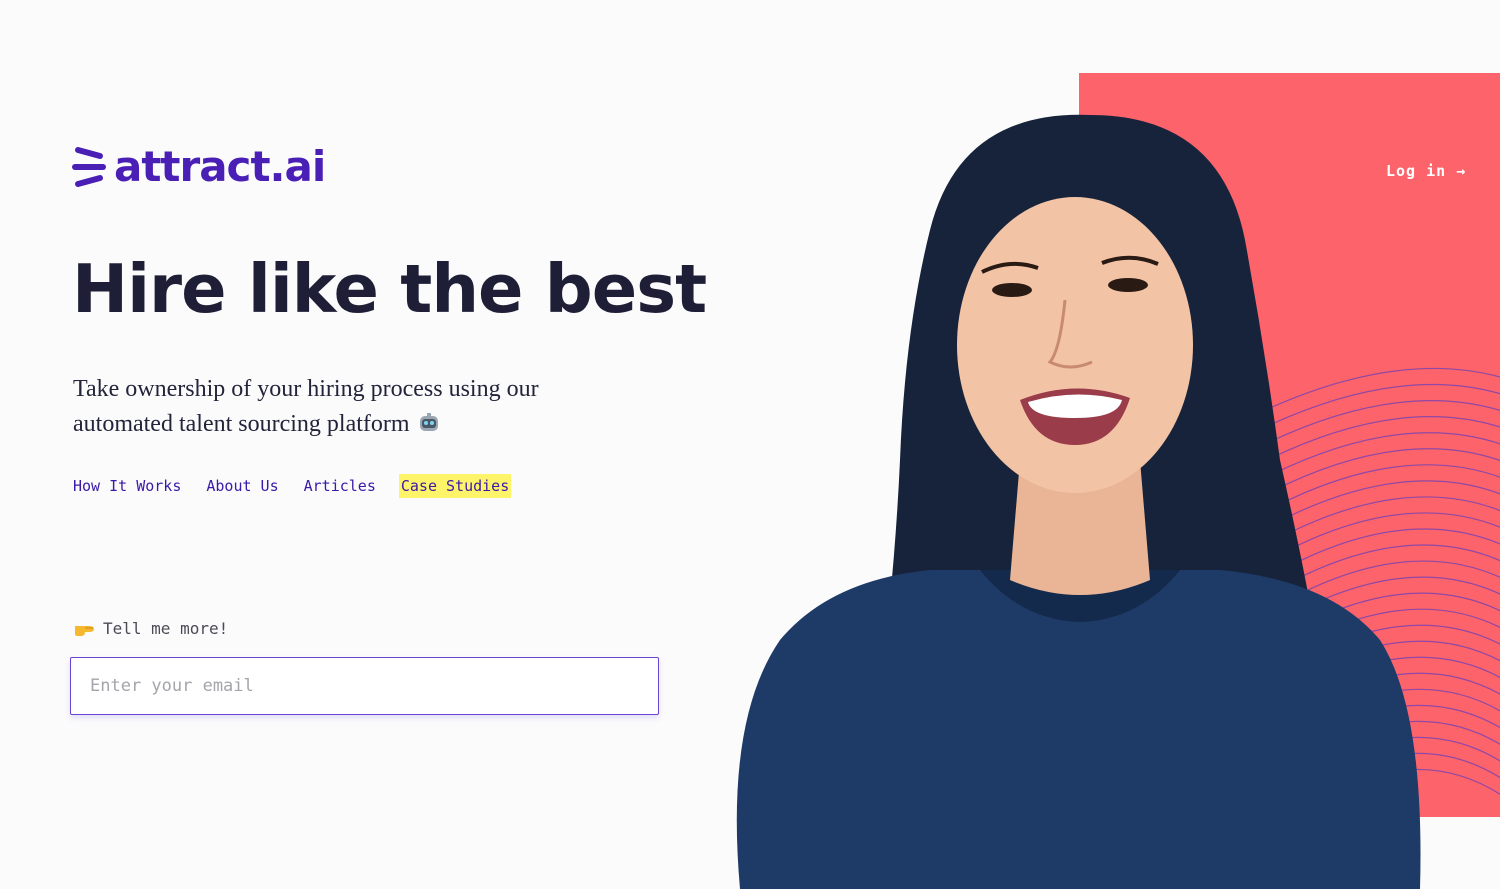 The width and height of the screenshot is (1500, 889). What do you see at coordinates (389, 289) in the screenshot?
I see `page-title: Hire like the best` at bounding box center [389, 289].